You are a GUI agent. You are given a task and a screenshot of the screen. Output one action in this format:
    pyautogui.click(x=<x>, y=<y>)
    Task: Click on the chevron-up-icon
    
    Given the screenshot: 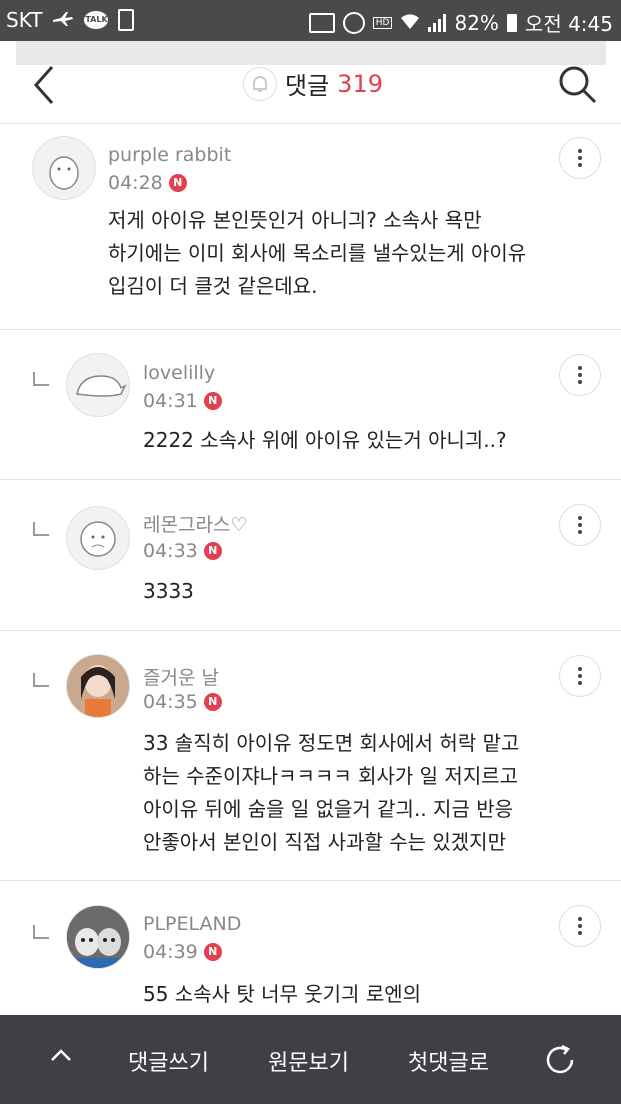 What is the action you would take?
    pyautogui.click(x=61, y=1055)
    